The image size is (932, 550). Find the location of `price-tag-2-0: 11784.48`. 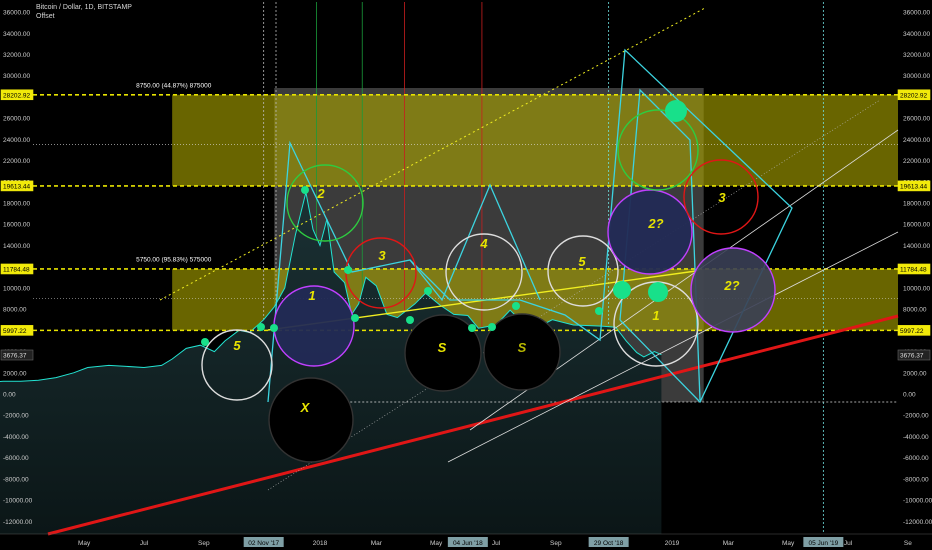

price-tag-2-0: 11784.48 is located at coordinates (16, 269).